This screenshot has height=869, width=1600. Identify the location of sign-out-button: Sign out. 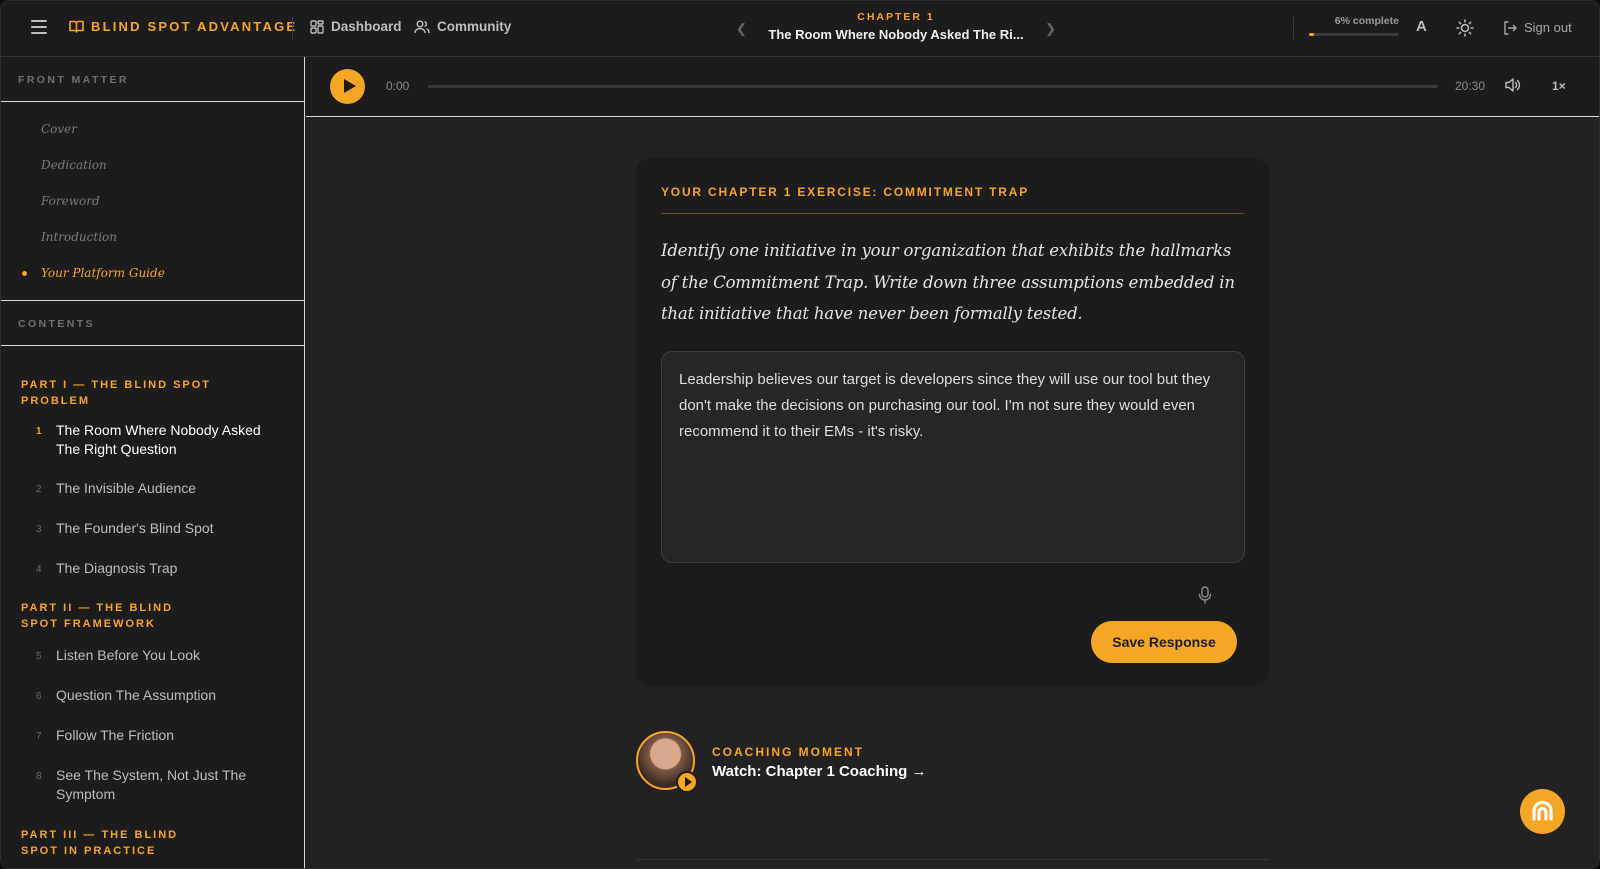
(1537, 27).